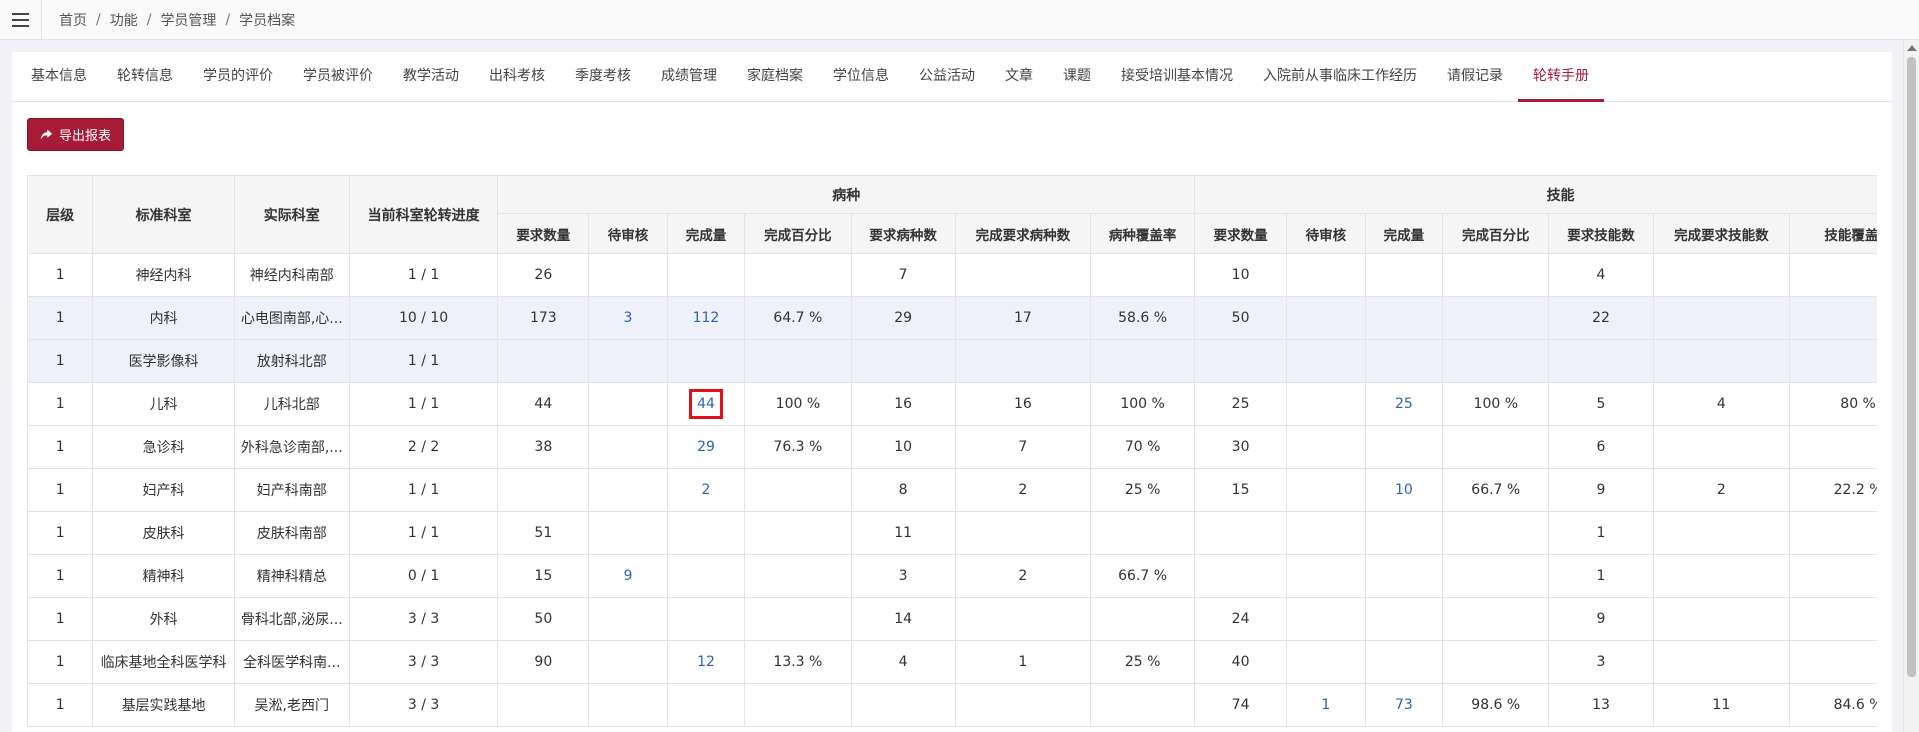  I want to click on table-cell: 精神科, so click(163, 576).